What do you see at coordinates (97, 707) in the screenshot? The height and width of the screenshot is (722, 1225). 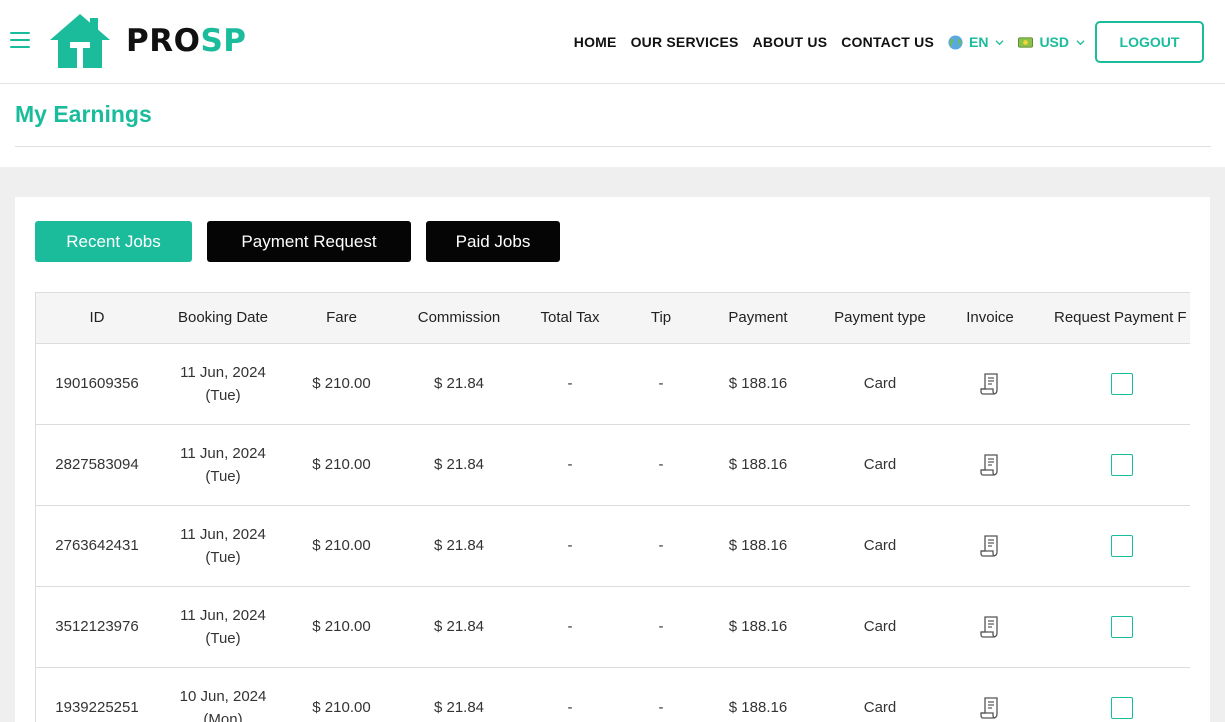 I see `cell-id: 1939225251` at bounding box center [97, 707].